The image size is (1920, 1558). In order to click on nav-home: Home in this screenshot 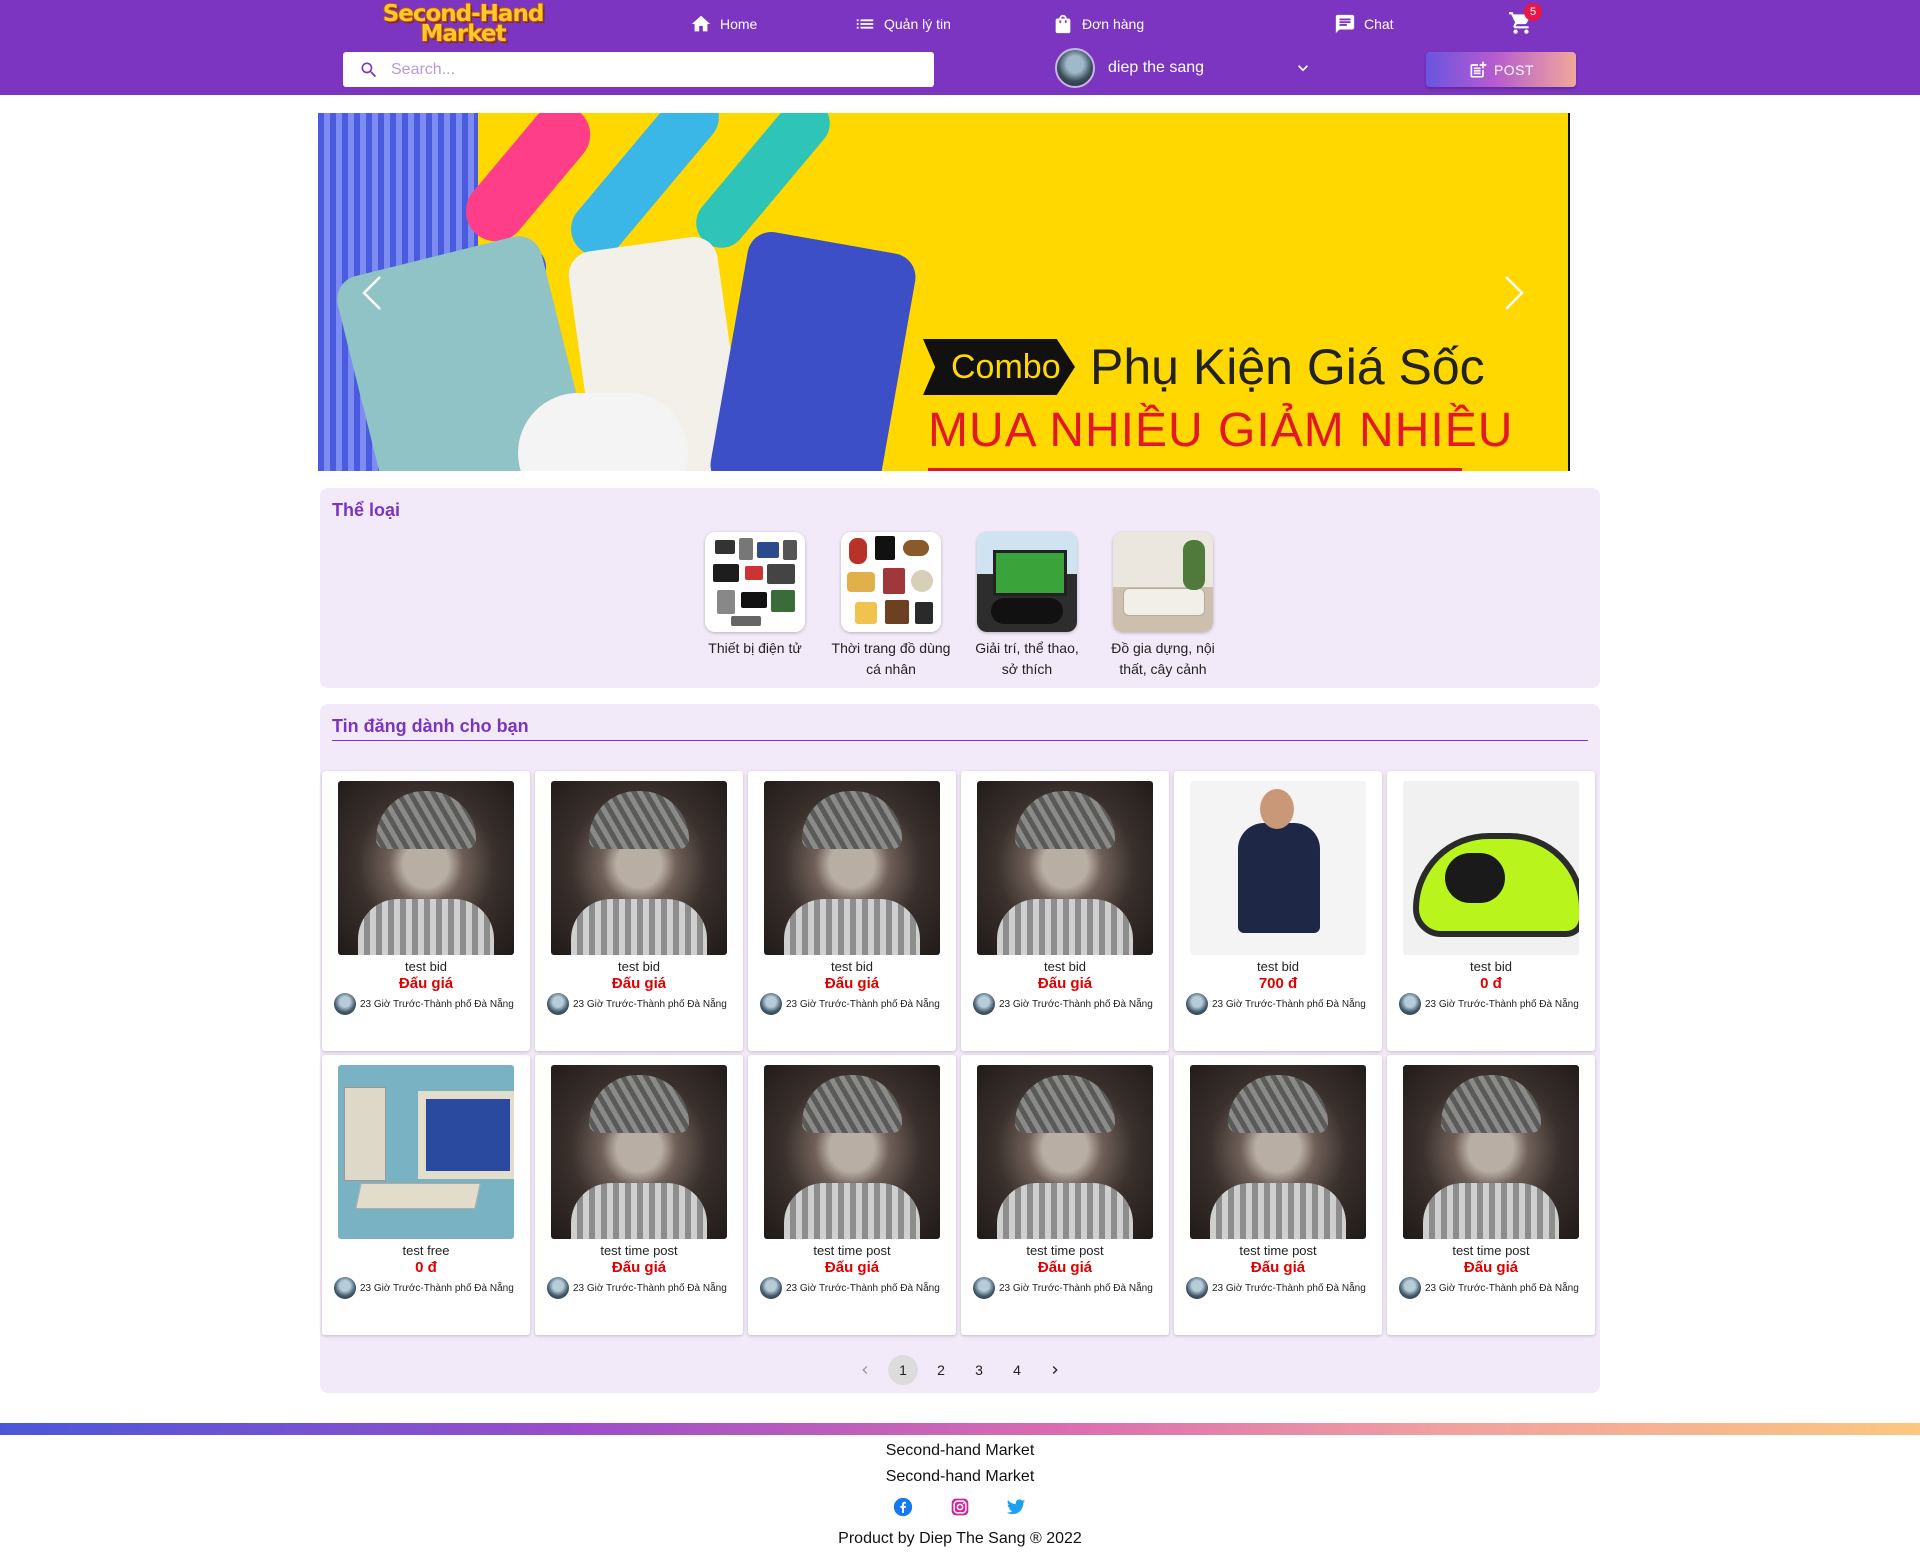, I will do `click(723, 24)`.